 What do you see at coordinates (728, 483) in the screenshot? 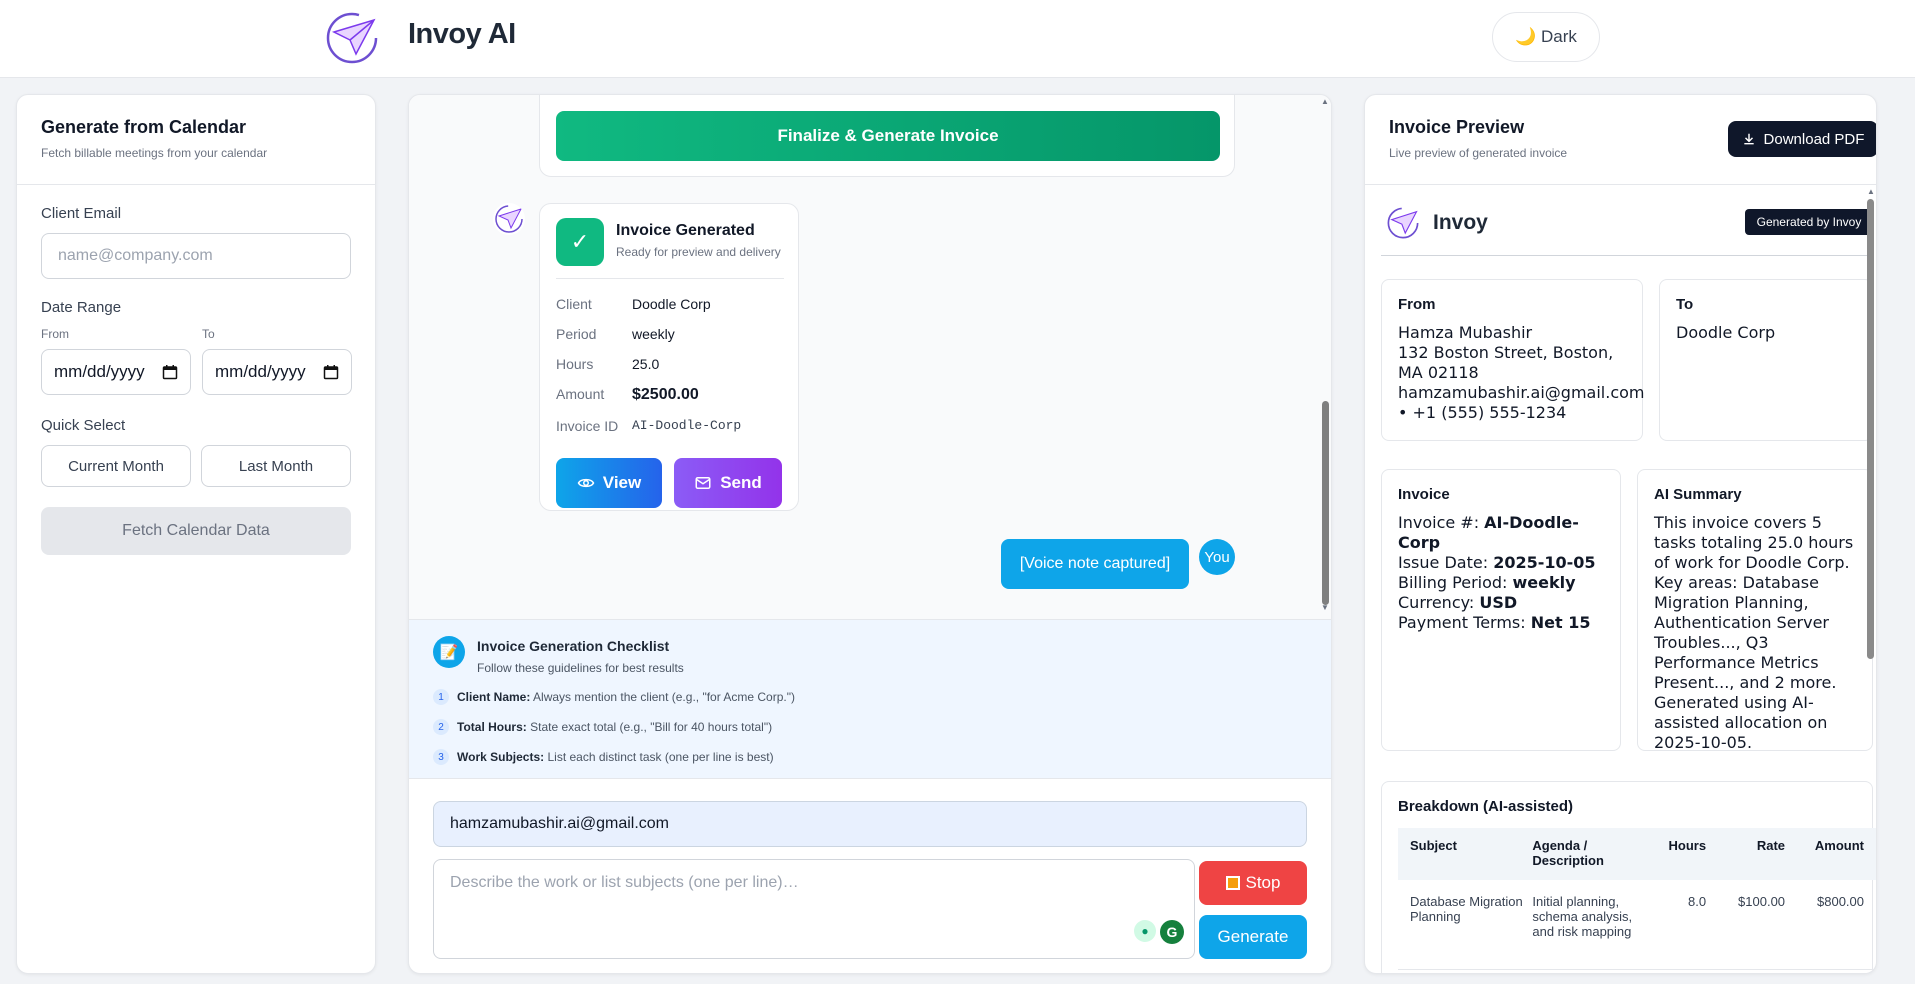
I see `send-invoice-button: Send` at bounding box center [728, 483].